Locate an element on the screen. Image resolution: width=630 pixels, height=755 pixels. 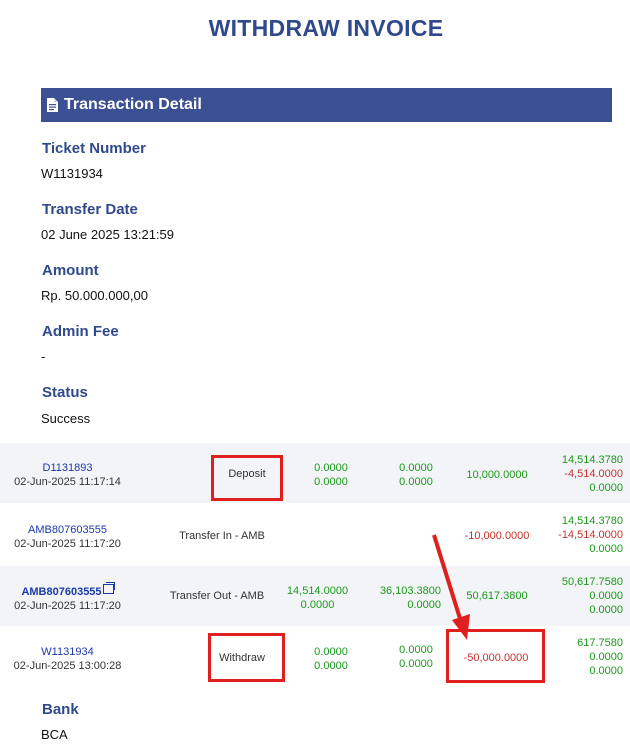
transaction-type: Transfer Out - AMB is located at coordinates (217, 596).